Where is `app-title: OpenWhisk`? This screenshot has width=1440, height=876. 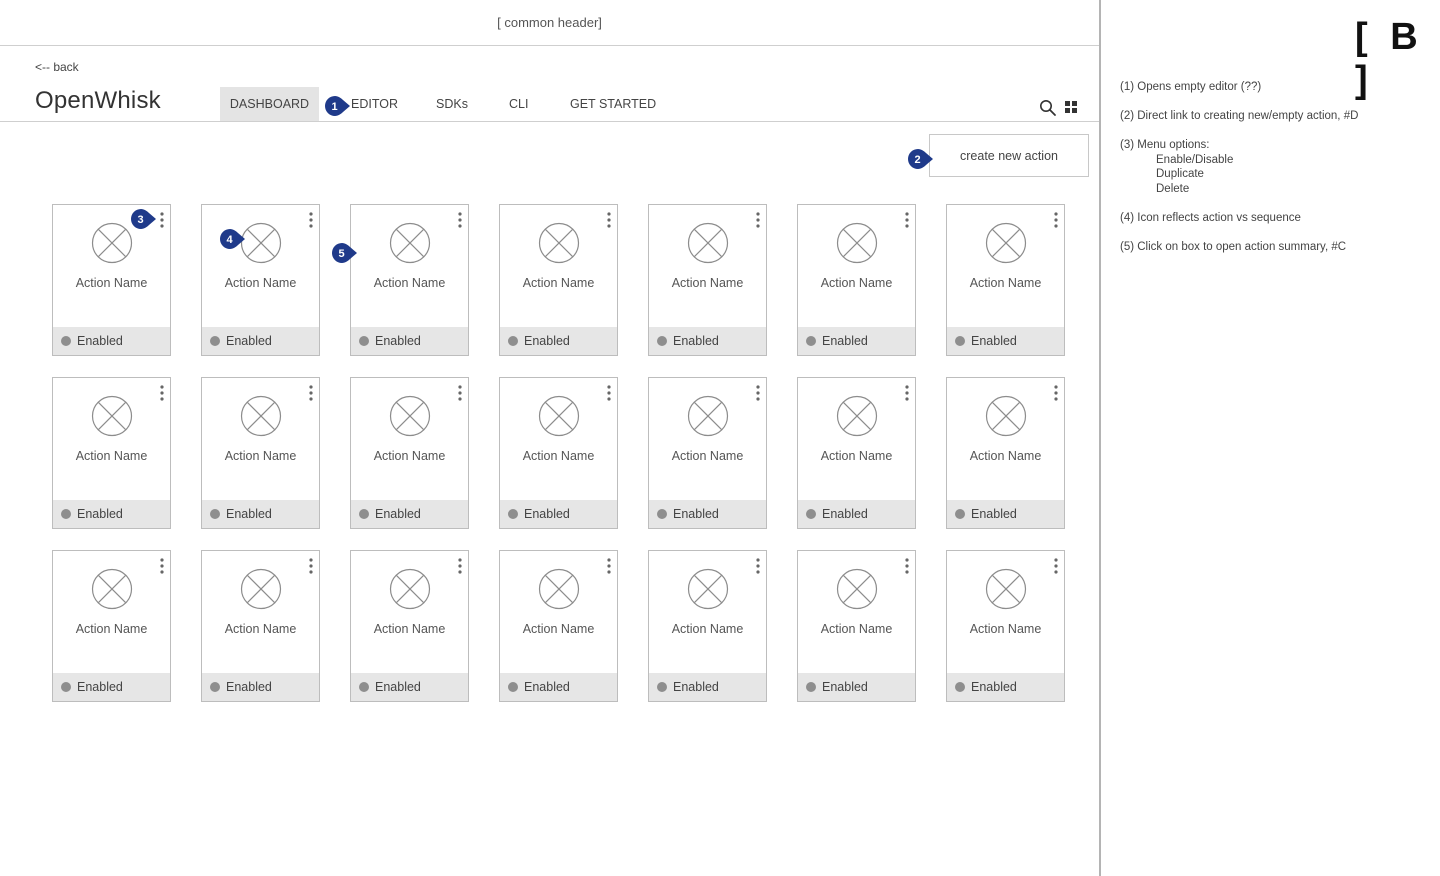 app-title: OpenWhisk is located at coordinates (98, 100).